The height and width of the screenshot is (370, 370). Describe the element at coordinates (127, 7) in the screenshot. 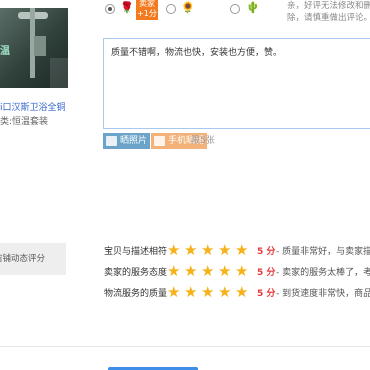

I see `rose-icon: 🌹` at that location.